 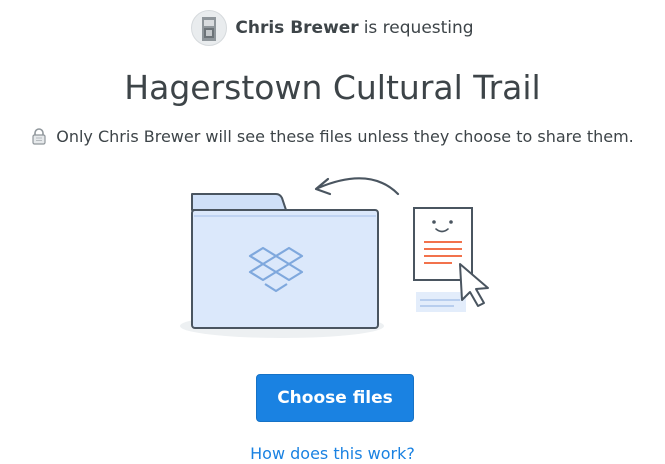 I want to click on choose-files-button: Choose files, so click(x=335, y=398).